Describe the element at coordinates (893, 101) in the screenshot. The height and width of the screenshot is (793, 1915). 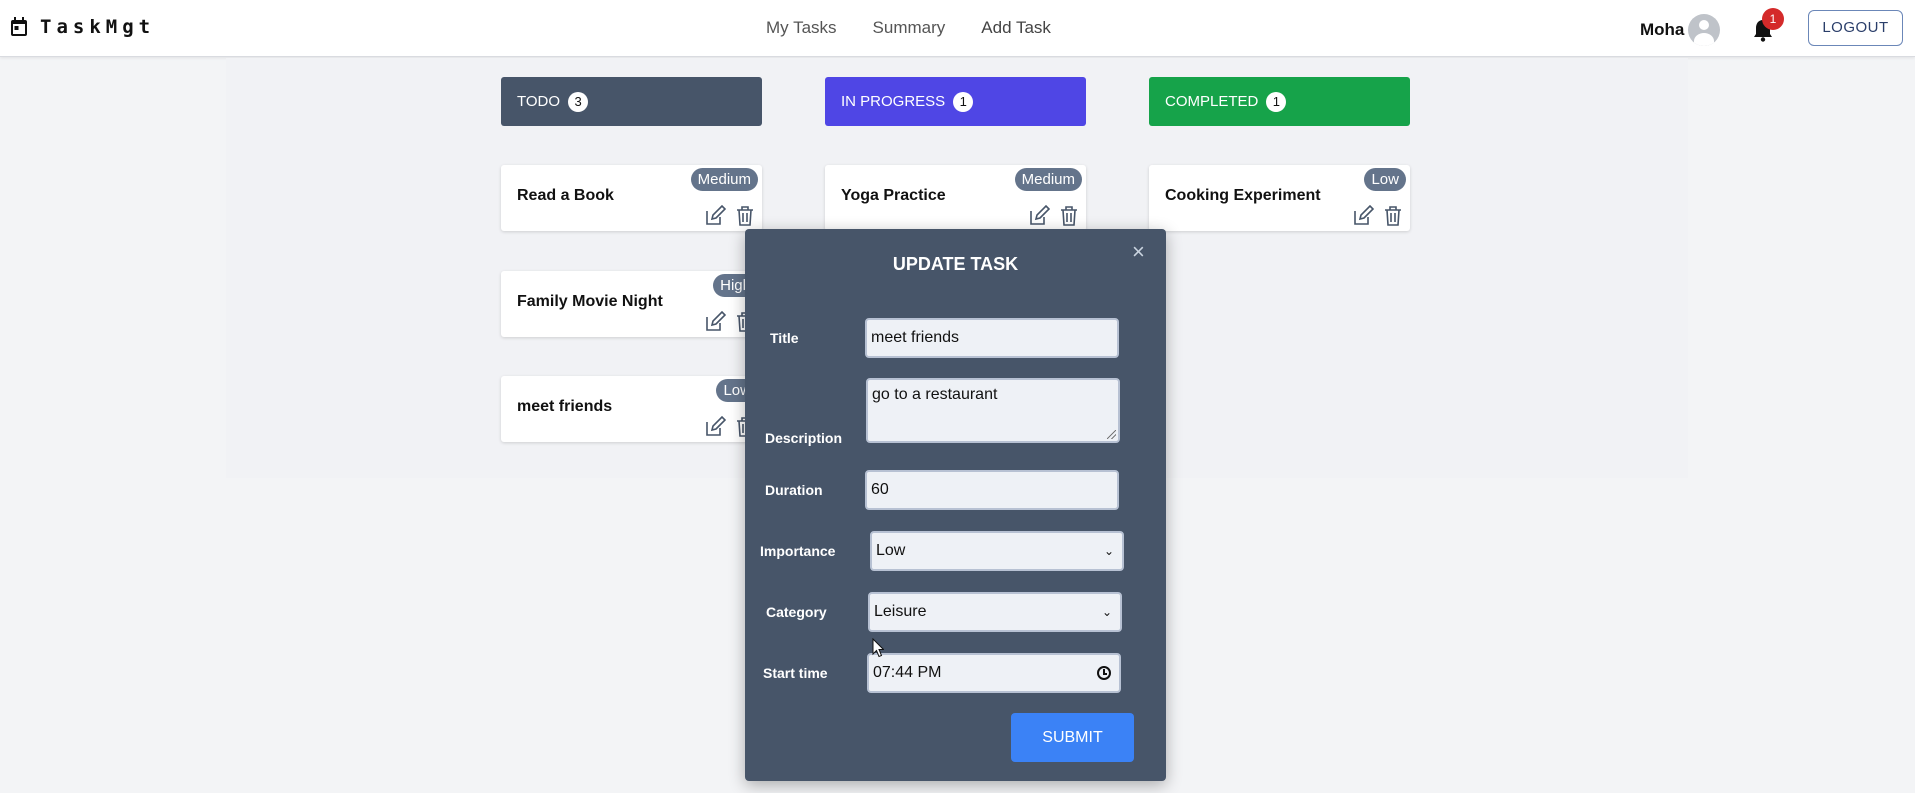
I see `column-title: IN PROGRESS` at that location.